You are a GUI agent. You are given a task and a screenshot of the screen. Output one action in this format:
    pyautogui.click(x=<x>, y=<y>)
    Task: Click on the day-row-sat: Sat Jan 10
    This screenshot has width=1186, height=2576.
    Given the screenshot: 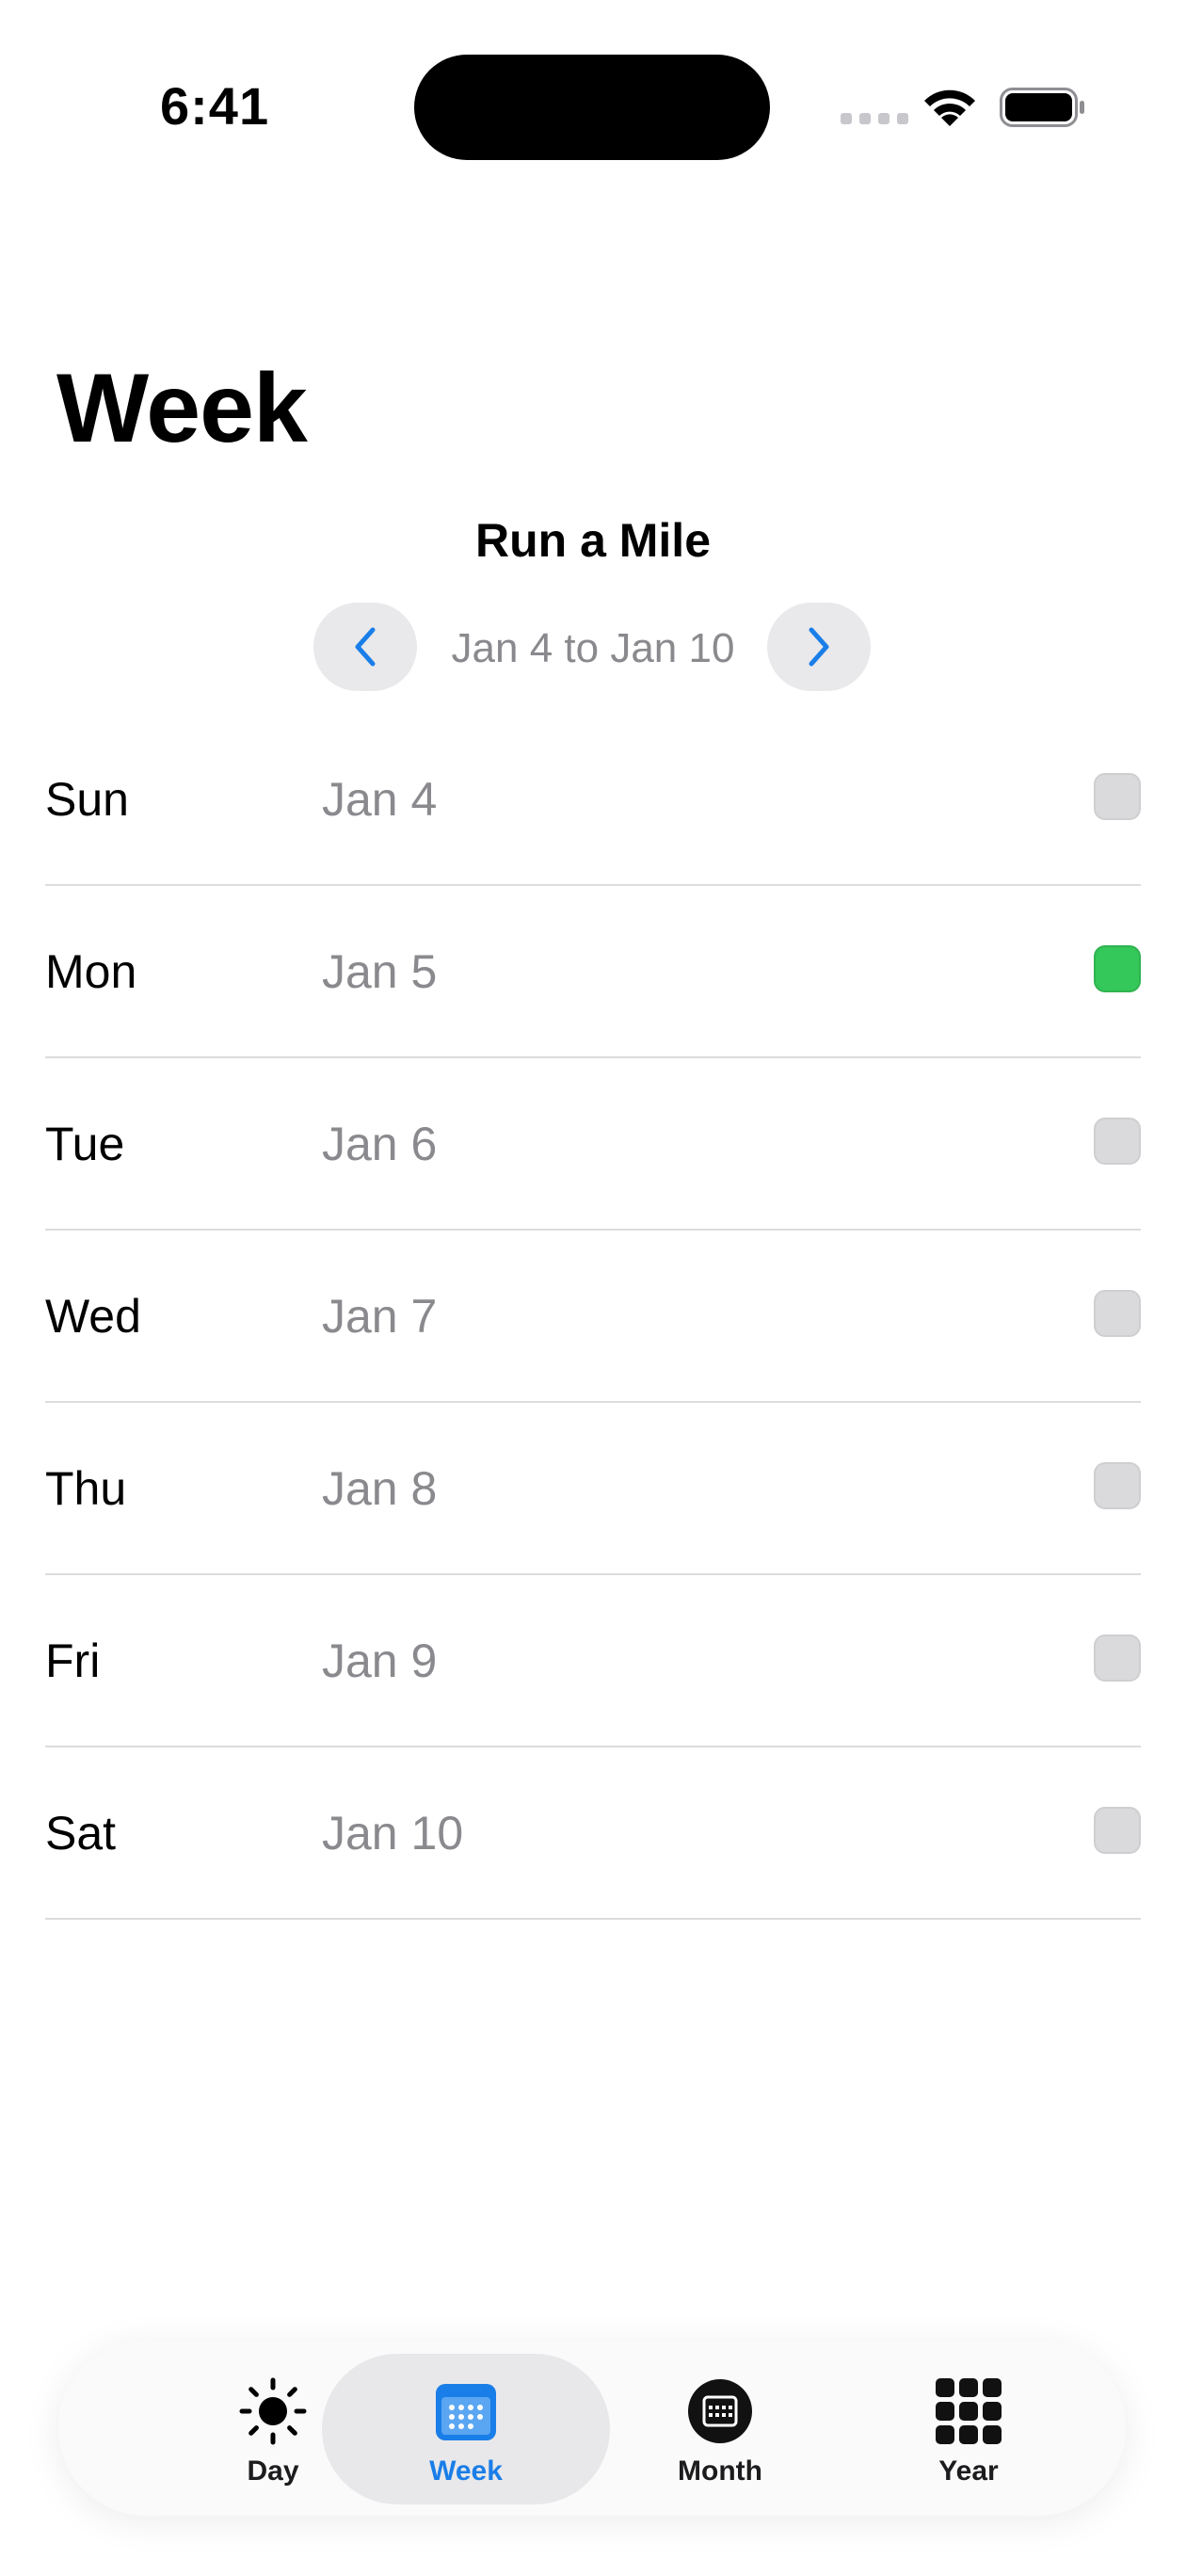 What is the action you would take?
    pyautogui.click(x=593, y=1833)
    